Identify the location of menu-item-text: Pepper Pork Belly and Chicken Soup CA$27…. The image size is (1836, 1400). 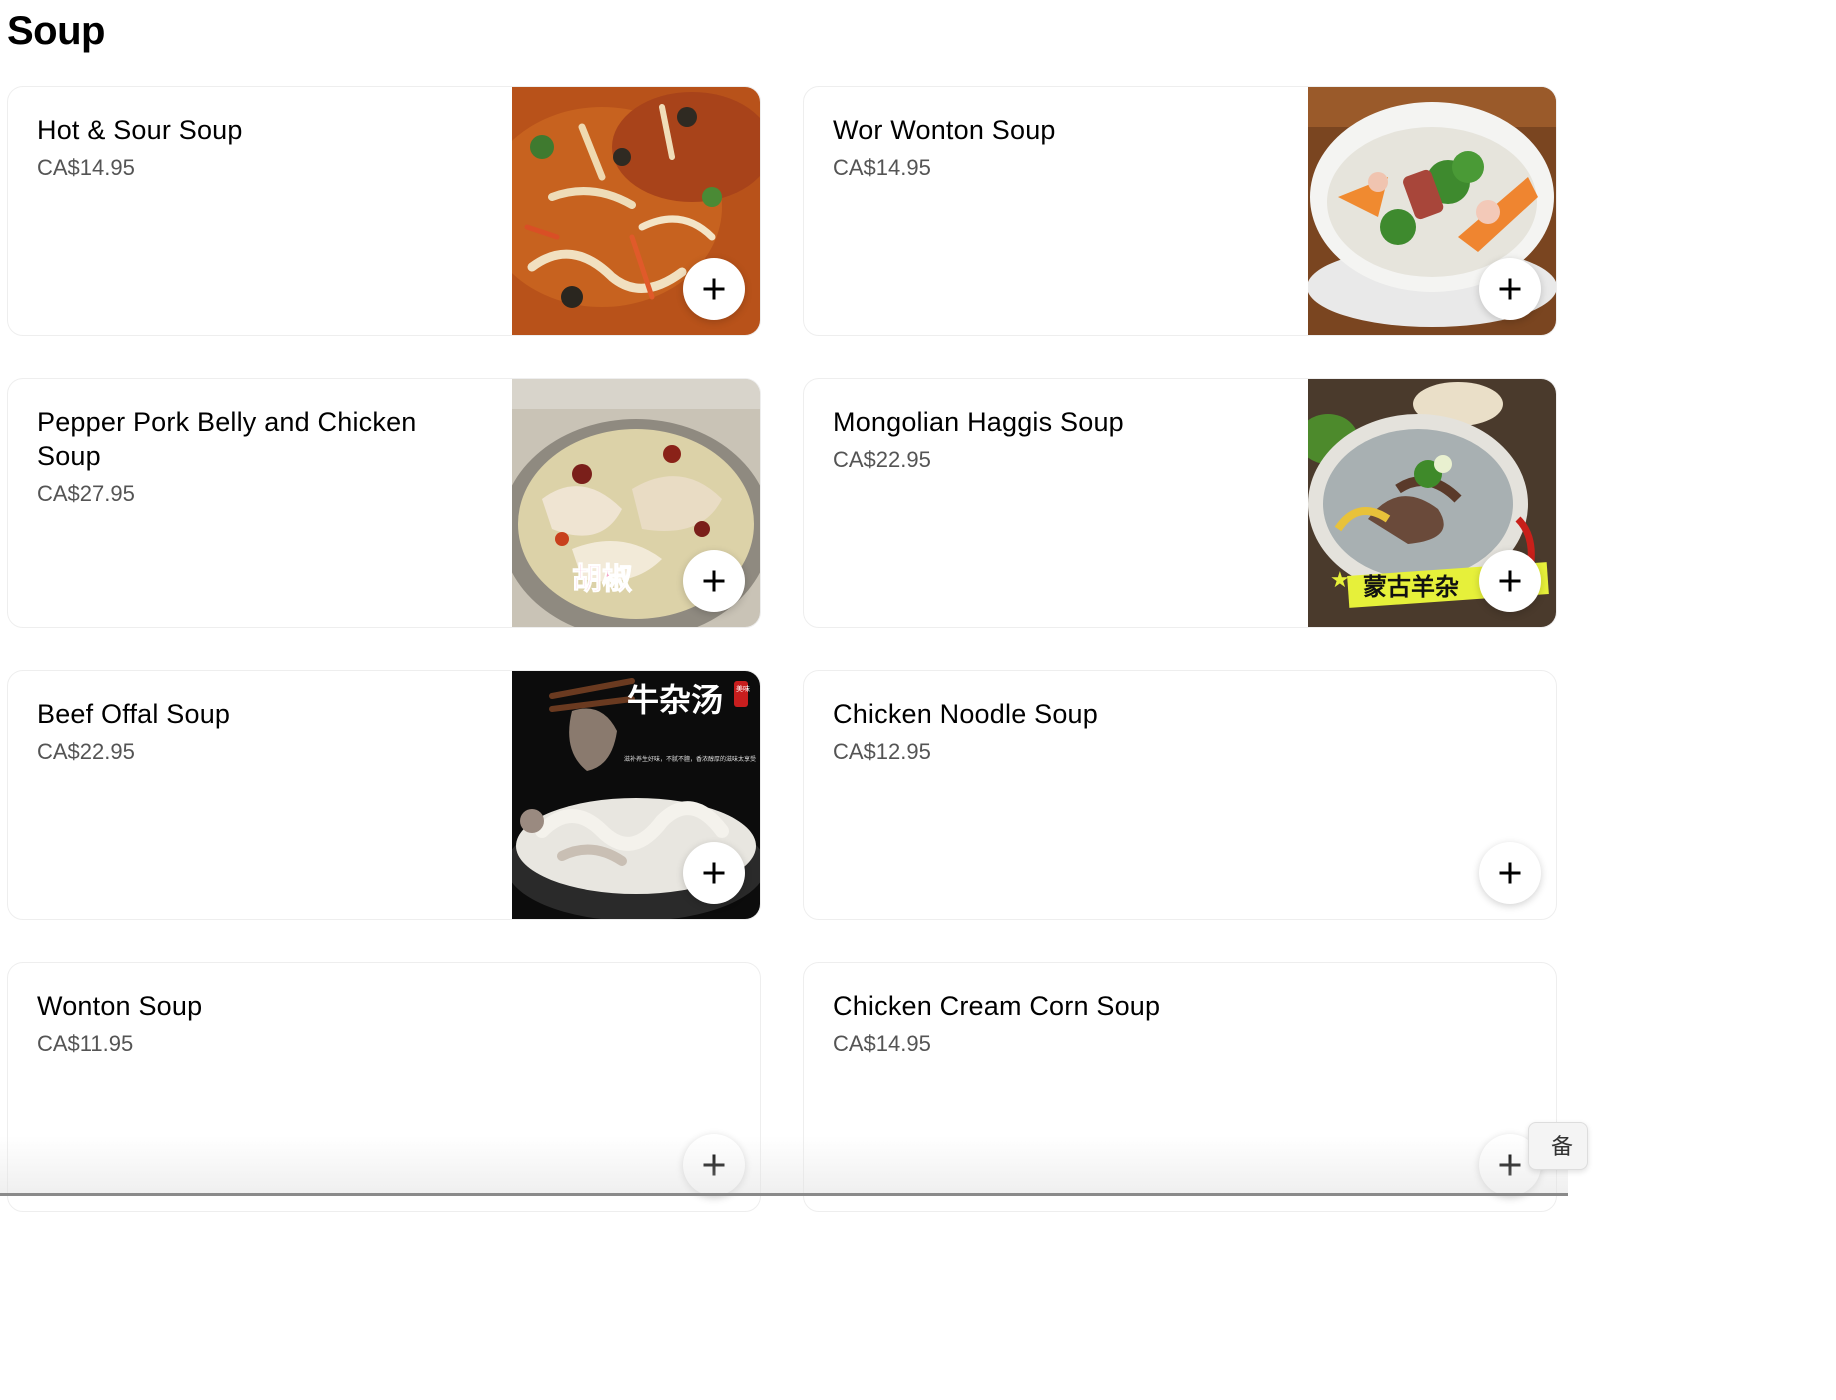
(257, 456).